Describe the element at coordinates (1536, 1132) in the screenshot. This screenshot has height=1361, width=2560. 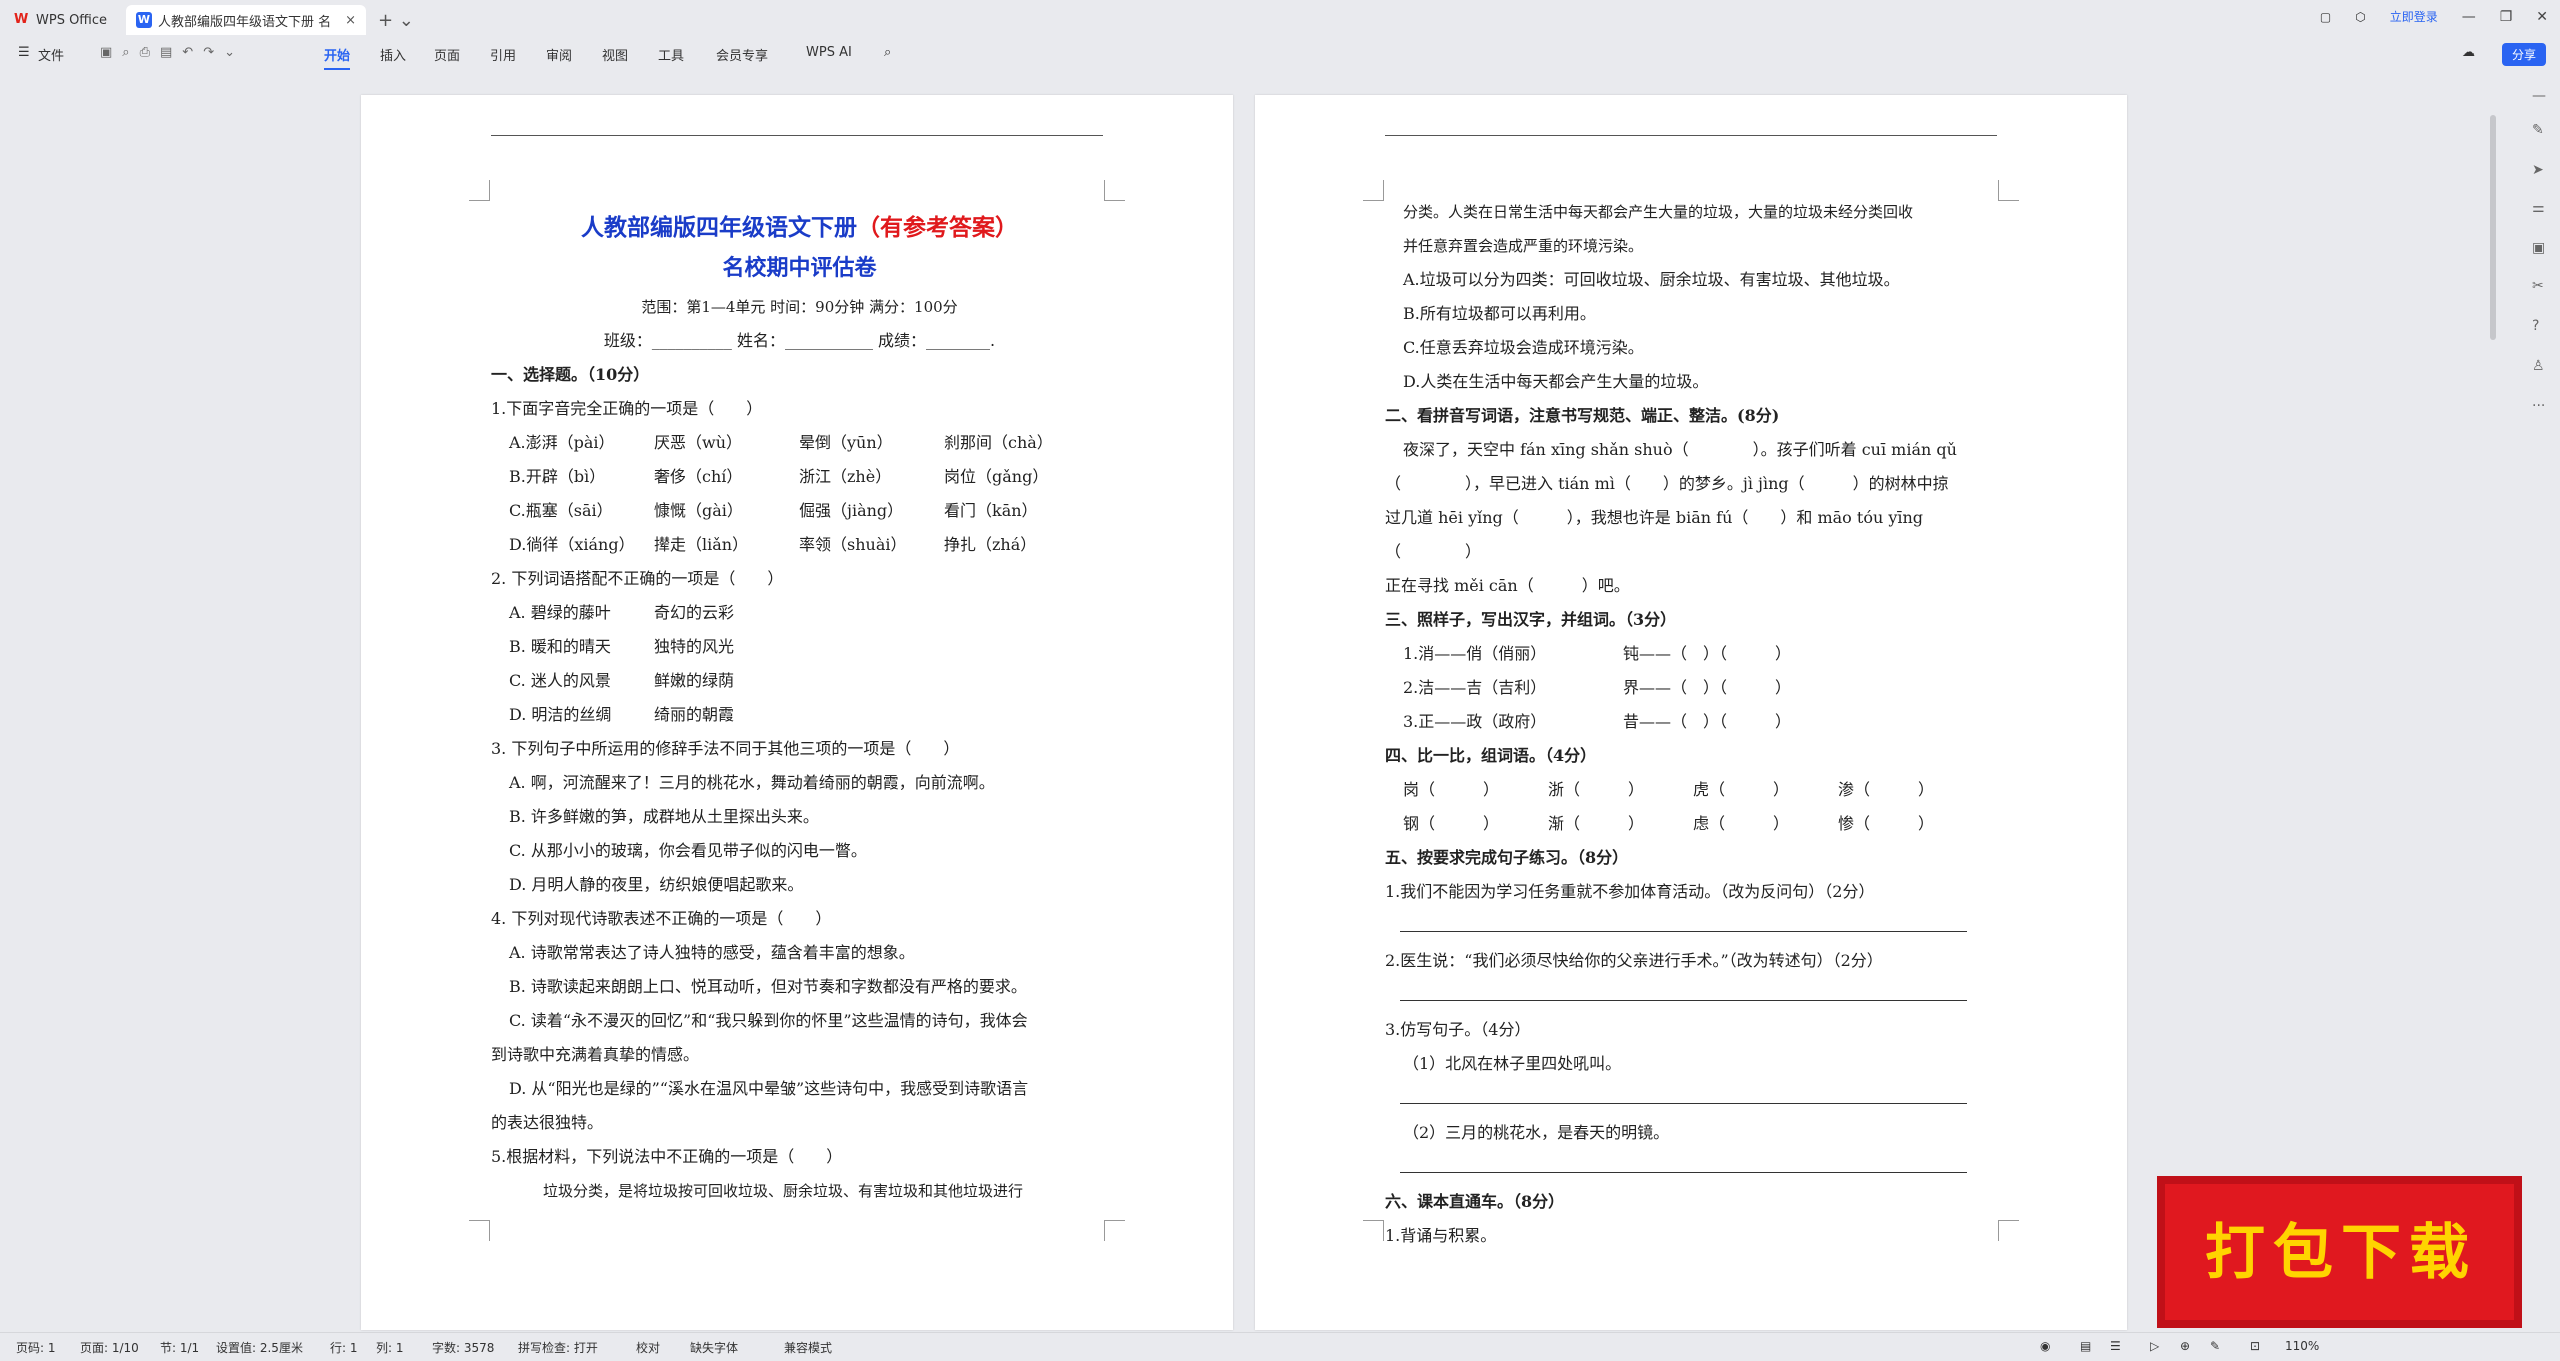
I see `s5-question-3b: （2）三月的桃花水，是春天的明镜。` at that location.